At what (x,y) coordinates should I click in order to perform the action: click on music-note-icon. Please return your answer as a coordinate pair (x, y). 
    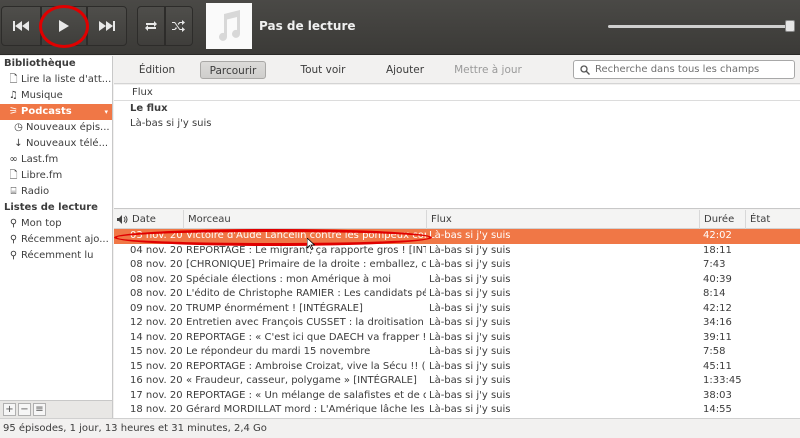
    Looking at the image, I should click on (229, 25).